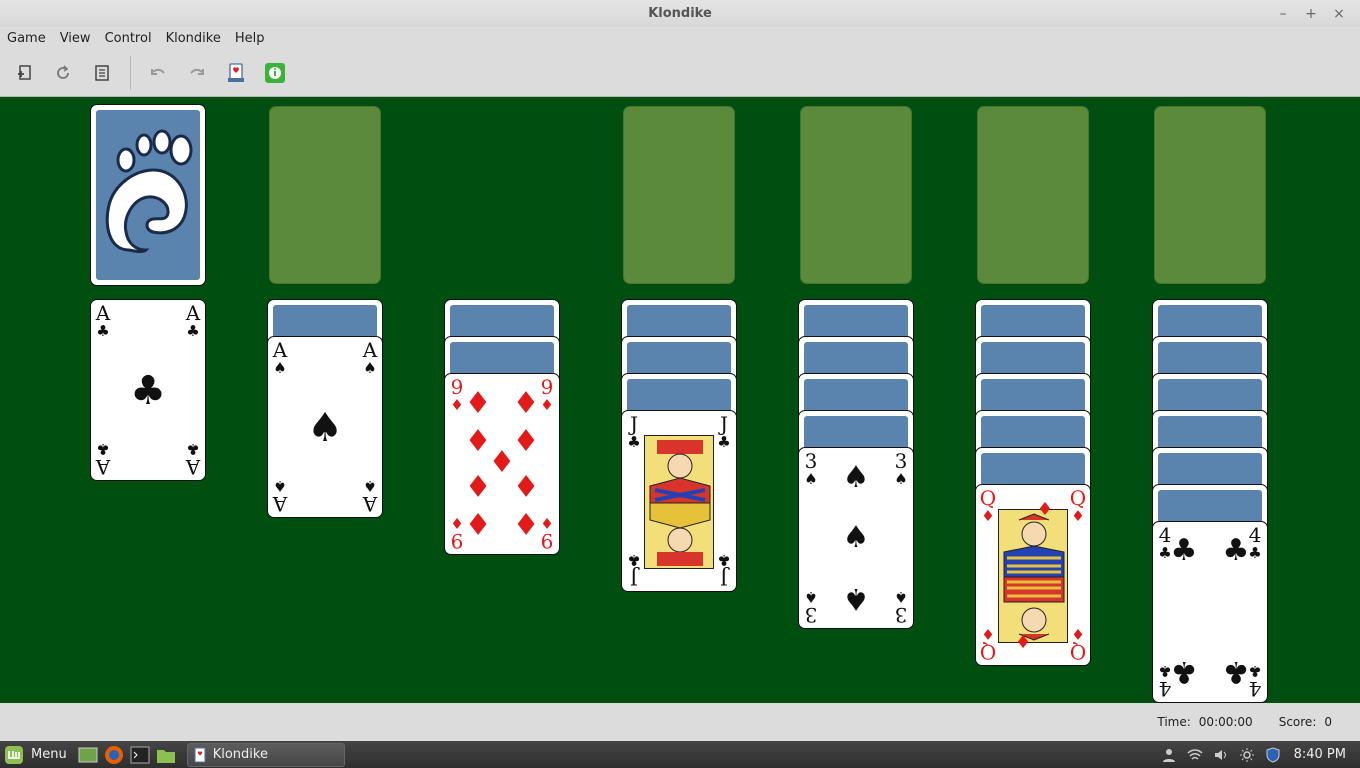  What do you see at coordinates (88, 755) in the screenshot?
I see `show-desktop-icon` at bounding box center [88, 755].